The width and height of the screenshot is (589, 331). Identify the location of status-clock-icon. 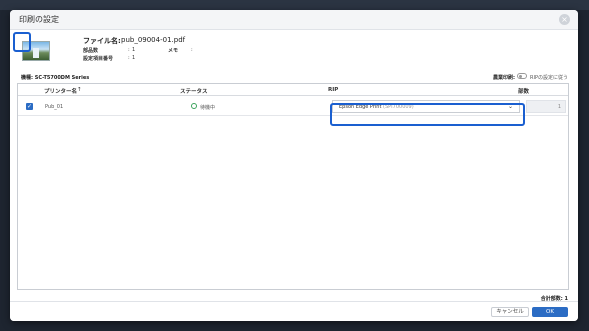
(194, 106).